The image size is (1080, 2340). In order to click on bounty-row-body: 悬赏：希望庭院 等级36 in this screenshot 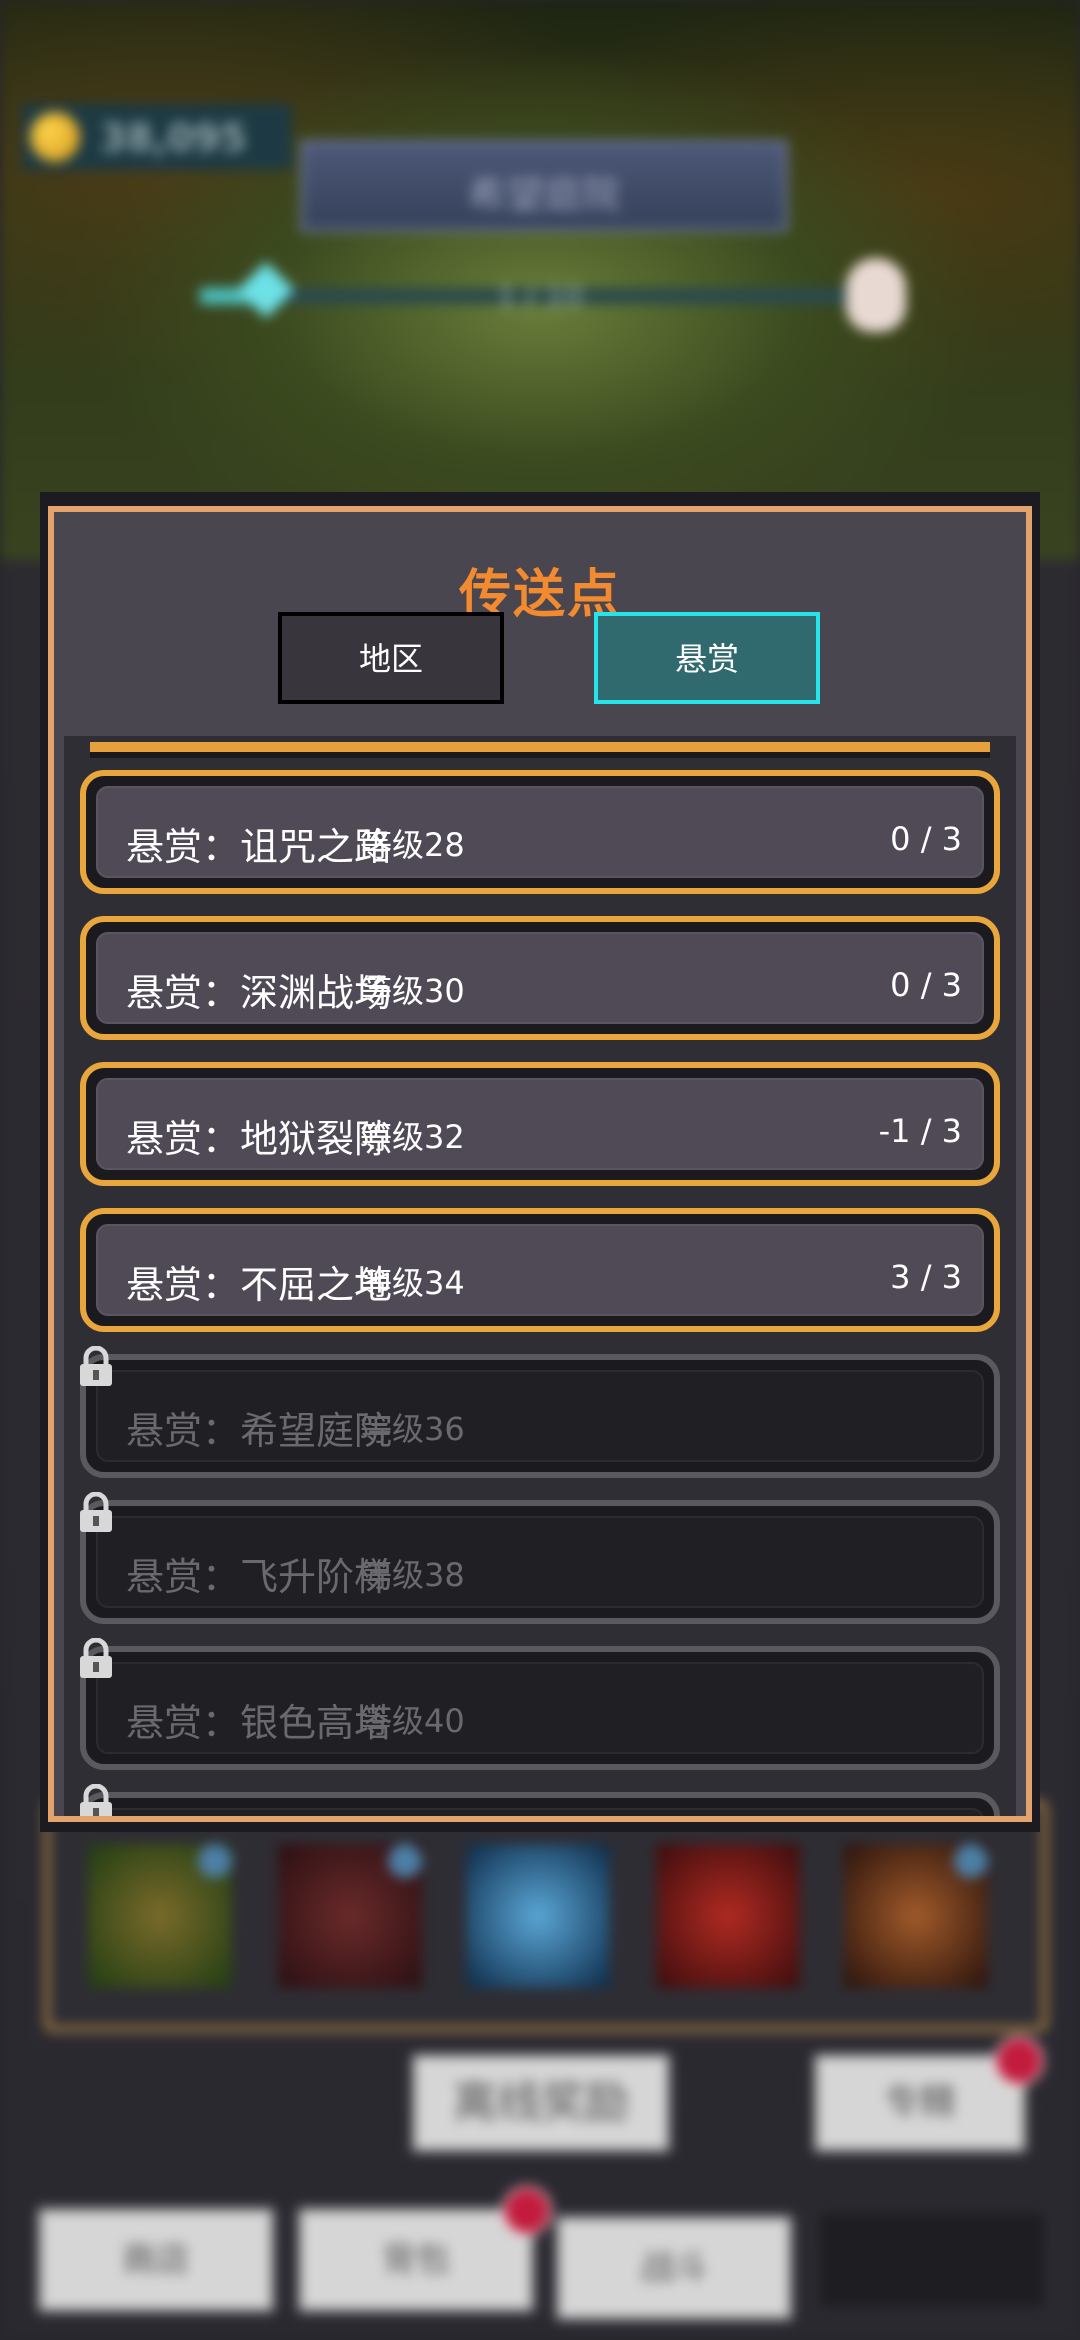, I will do `click(540, 1416)`.